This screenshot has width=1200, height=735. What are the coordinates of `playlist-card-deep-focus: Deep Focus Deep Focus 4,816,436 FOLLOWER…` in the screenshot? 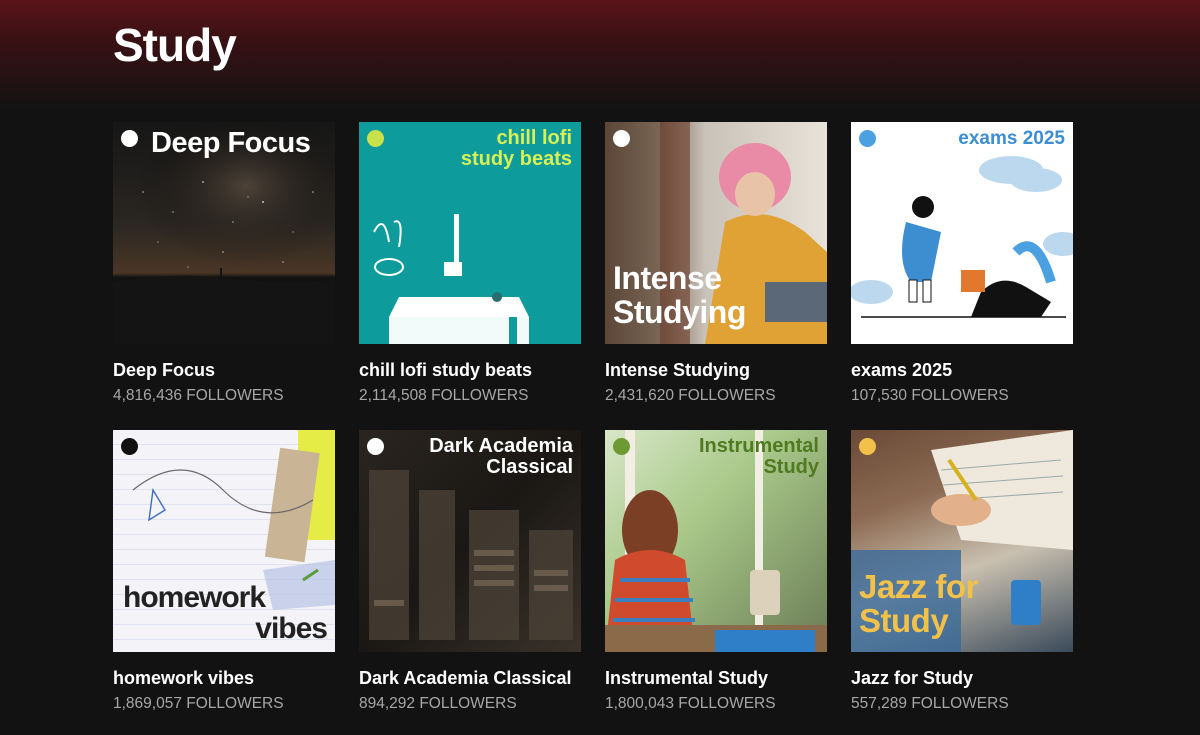 It's located at (224, 276).